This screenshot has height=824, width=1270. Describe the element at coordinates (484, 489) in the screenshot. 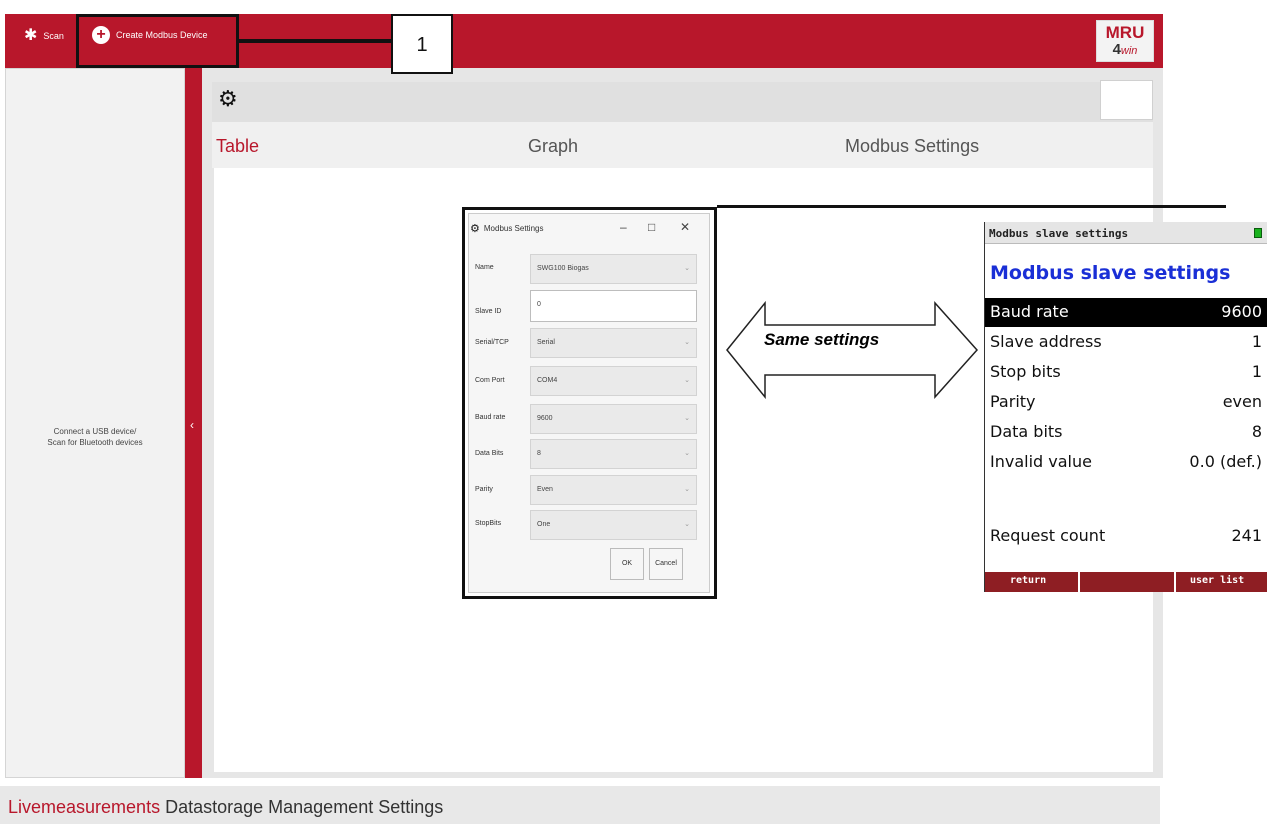

I see `parity-label: Parity` at that location.